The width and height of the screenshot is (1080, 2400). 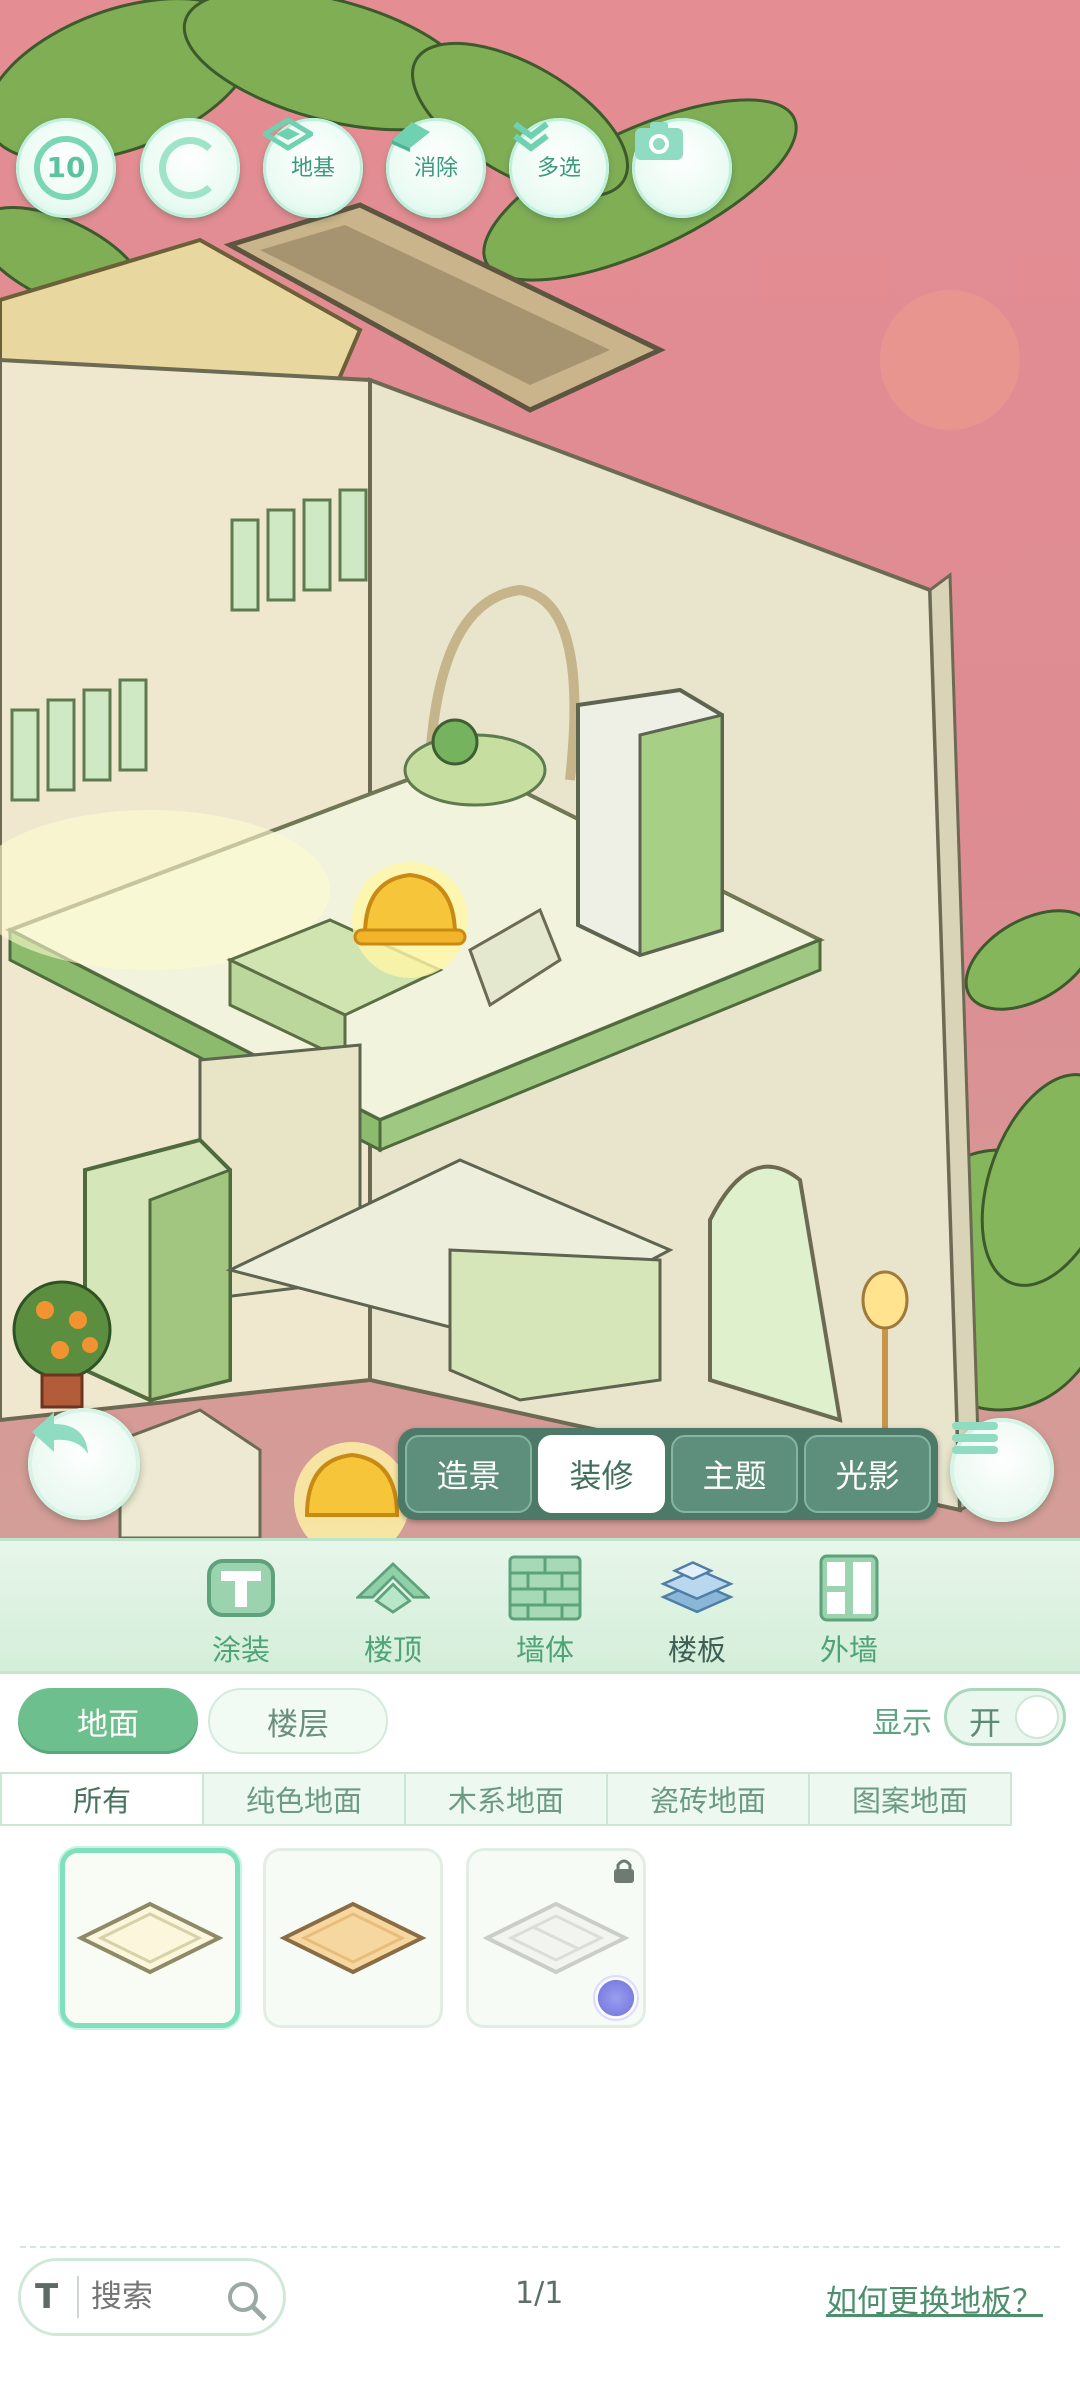 What do you see at coordinates (682, 168) in the screenshot?
I see `screenshot-button` at bounding box center [682, 168].